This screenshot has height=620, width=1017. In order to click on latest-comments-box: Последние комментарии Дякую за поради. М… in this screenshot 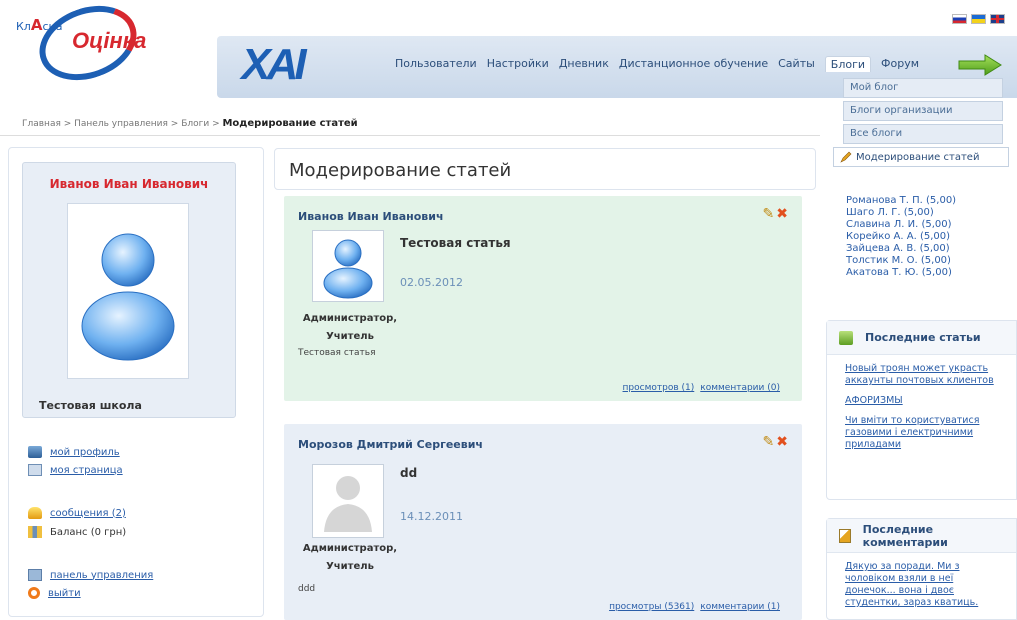, I will do `click(921, 569)`.